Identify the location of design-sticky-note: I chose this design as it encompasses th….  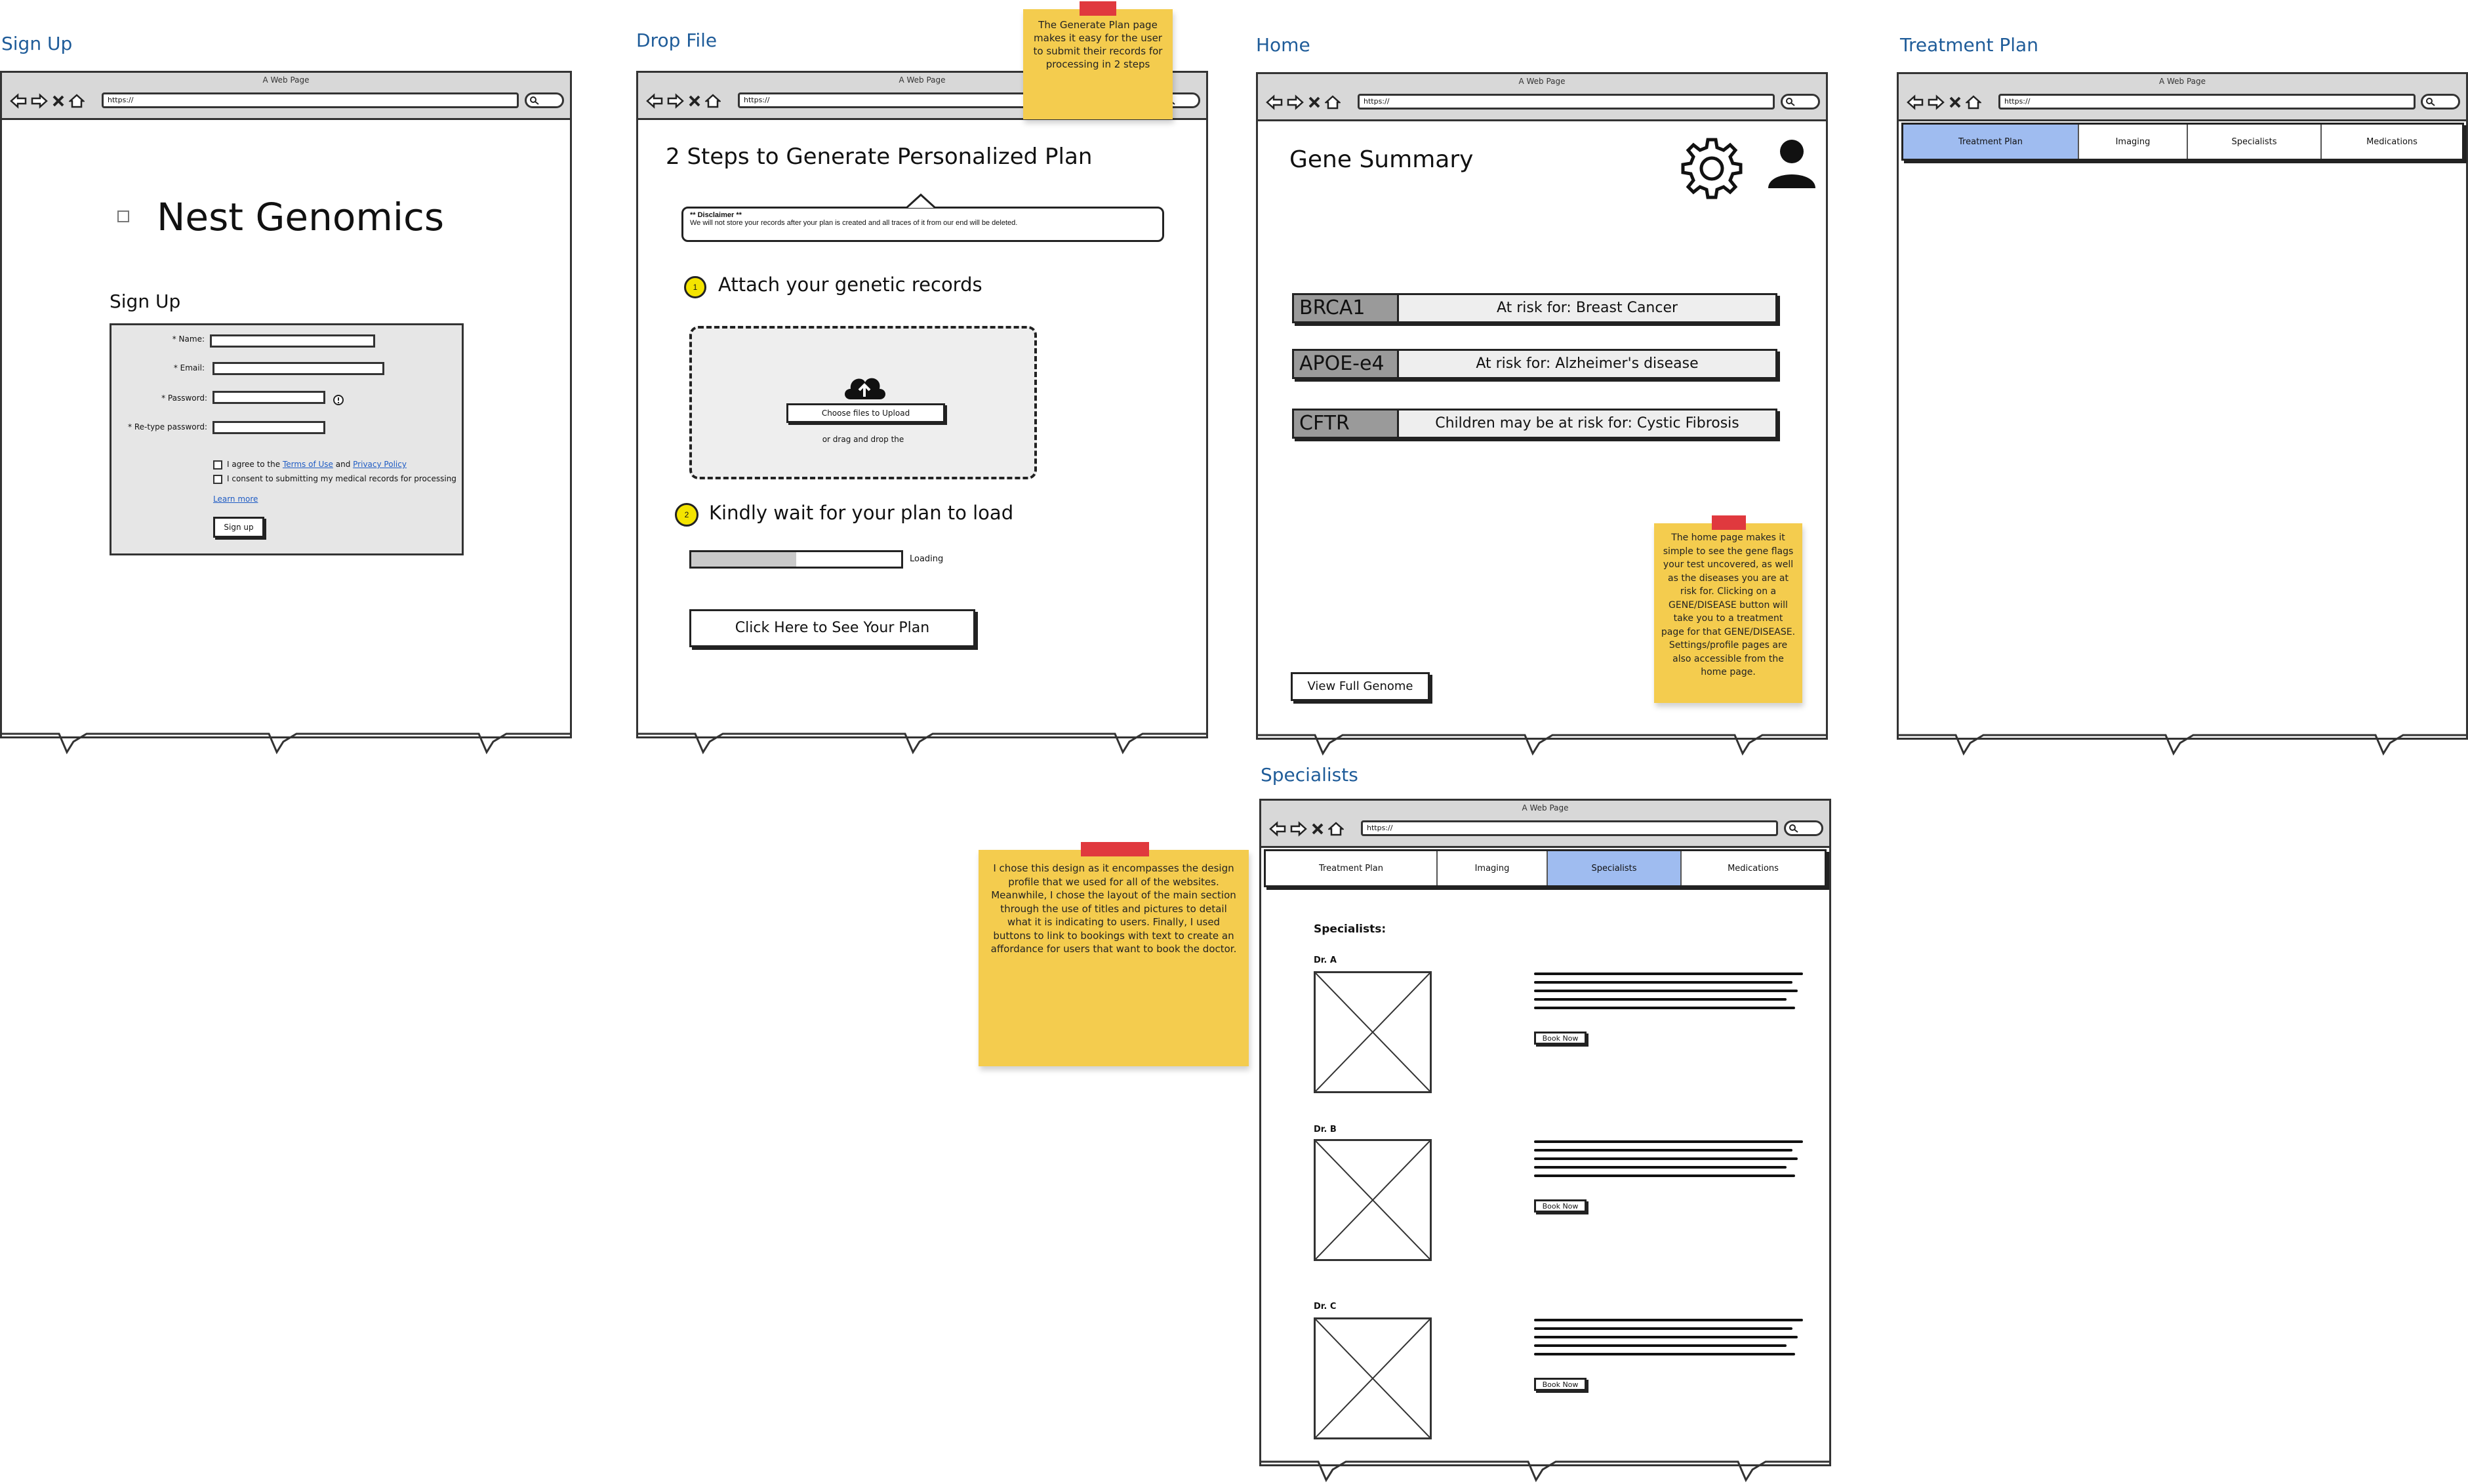
(1114, 954).